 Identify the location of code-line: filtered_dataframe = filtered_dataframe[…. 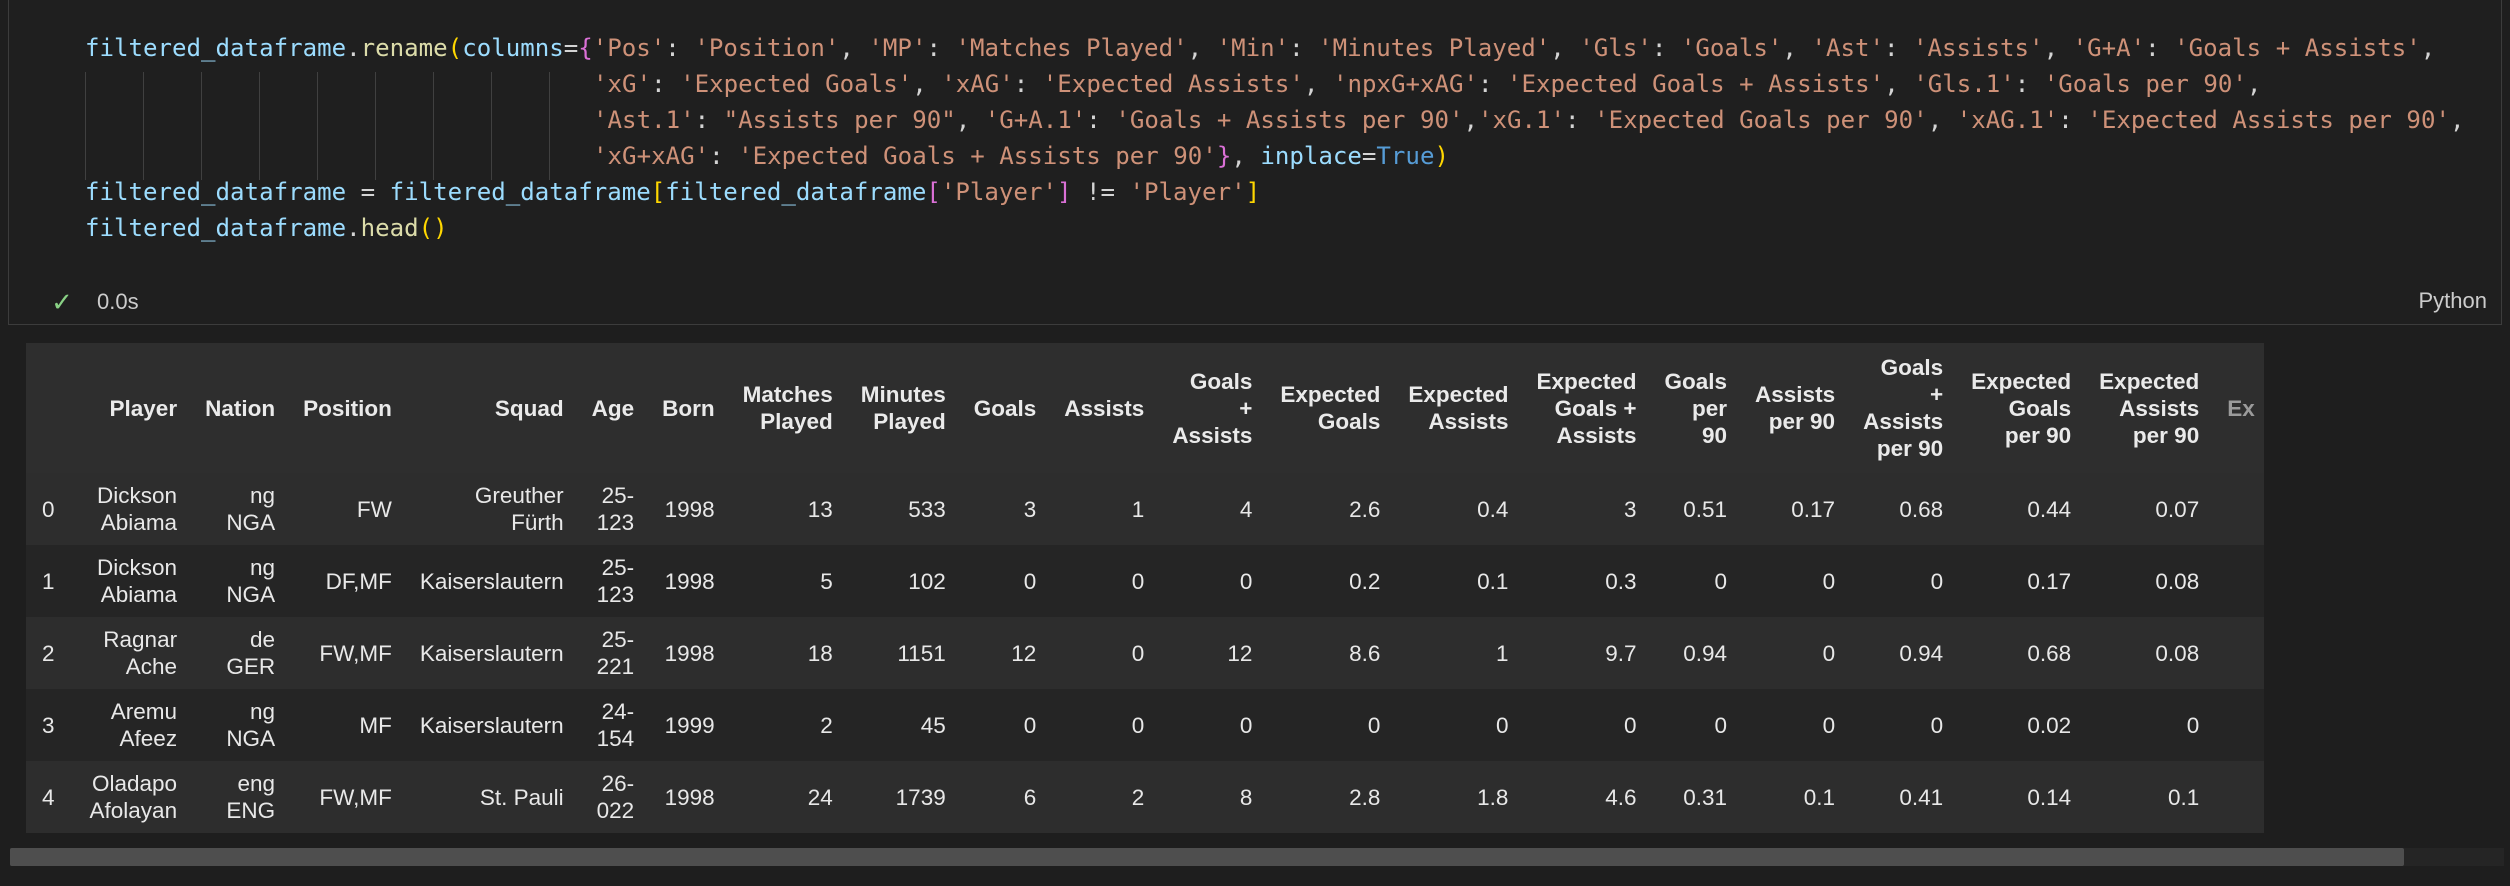
(1274, 192).